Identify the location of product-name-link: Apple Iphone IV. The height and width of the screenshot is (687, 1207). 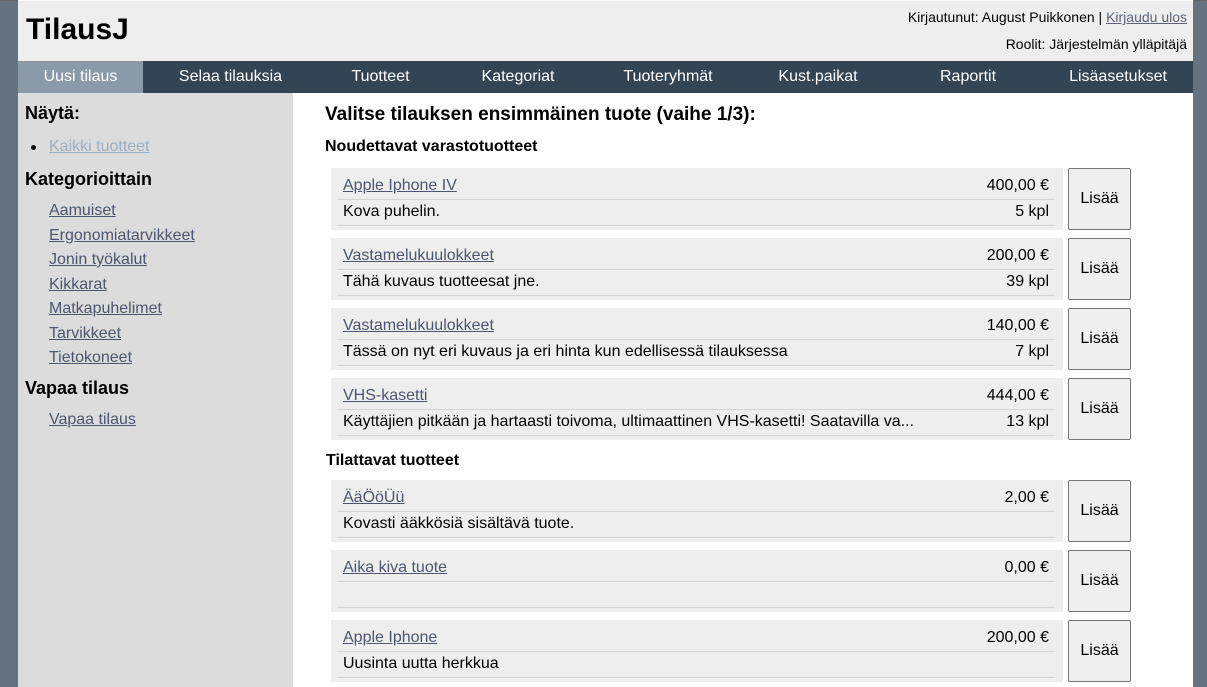
(400, 186).